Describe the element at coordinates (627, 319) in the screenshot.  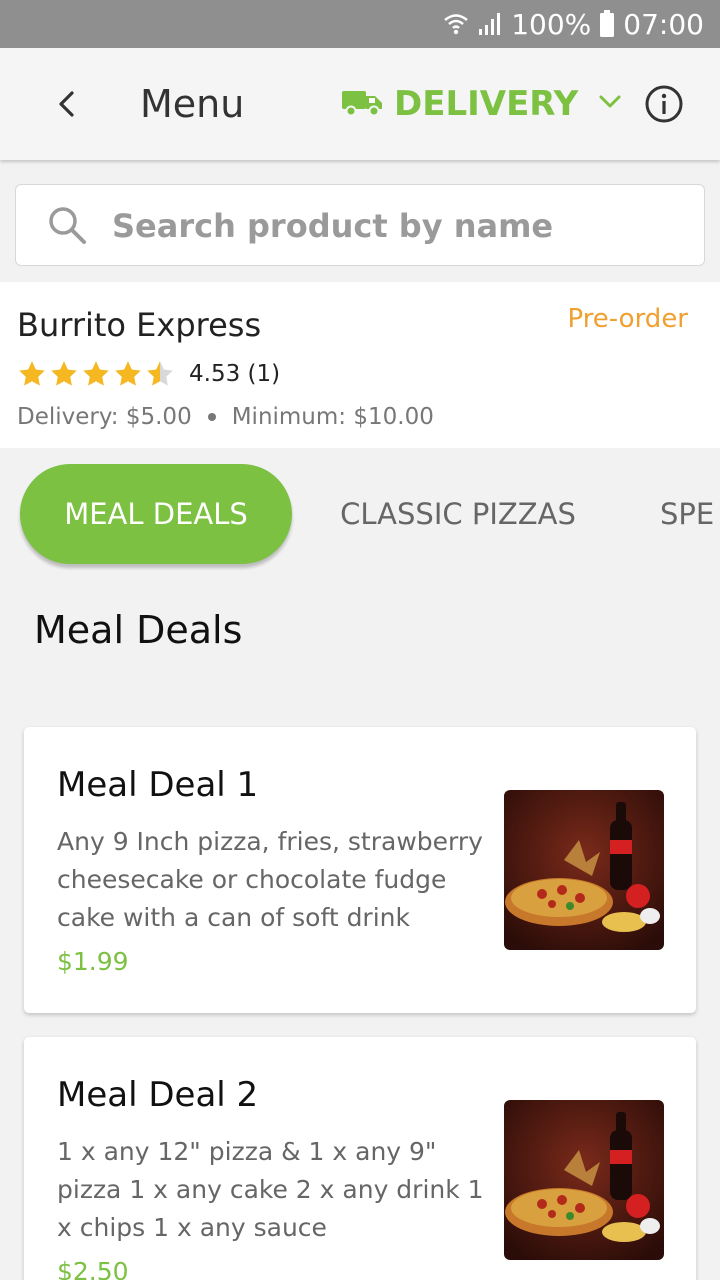
I see `order-type-badge: Pre-order` at that location.